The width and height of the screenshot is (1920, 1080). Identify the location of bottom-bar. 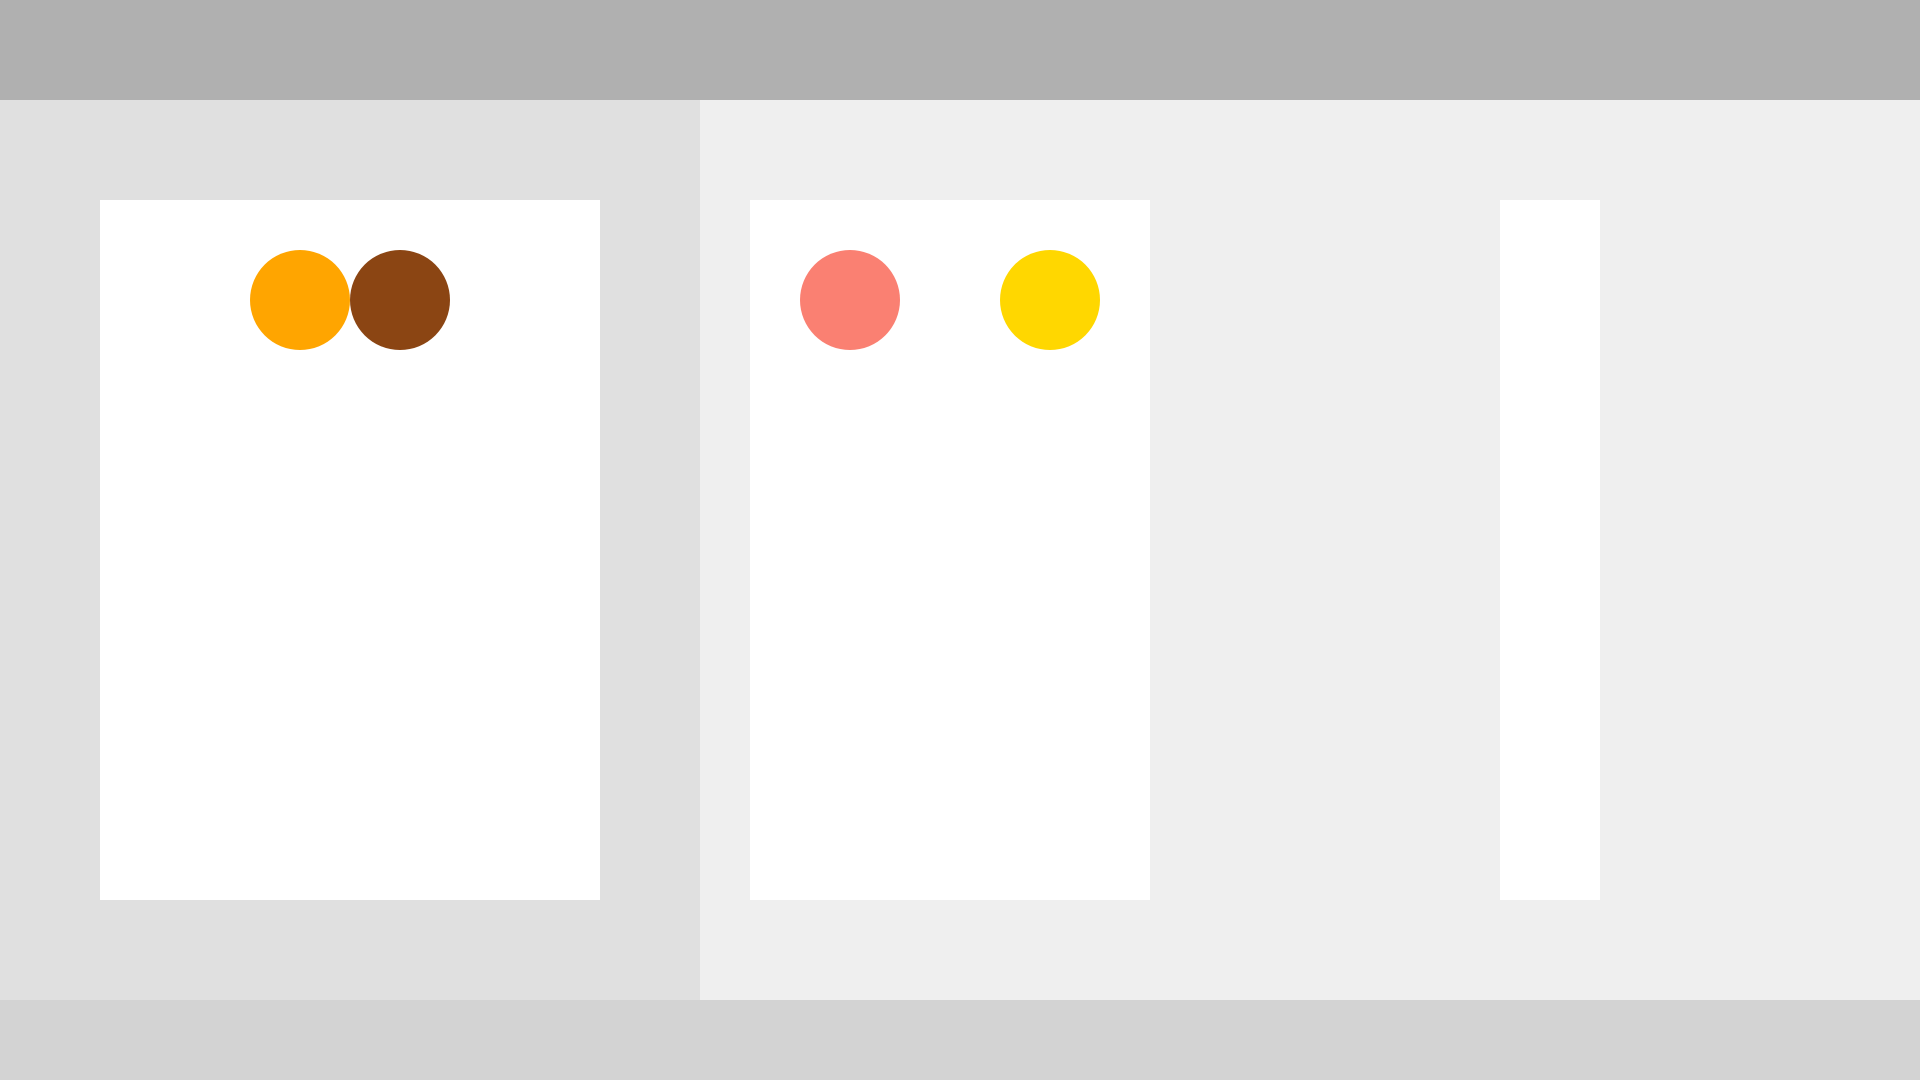
(960, 1040).